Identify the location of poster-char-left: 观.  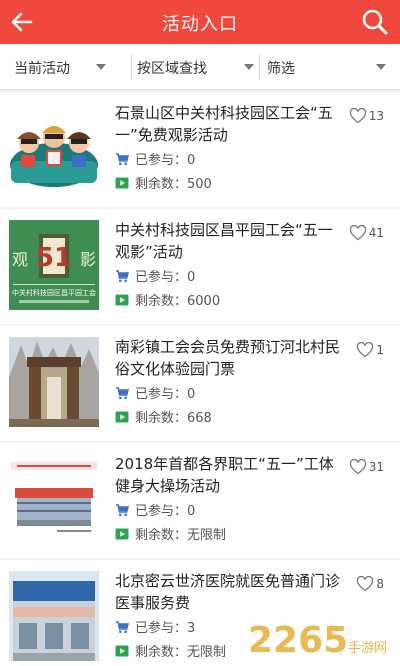
(20, 259).